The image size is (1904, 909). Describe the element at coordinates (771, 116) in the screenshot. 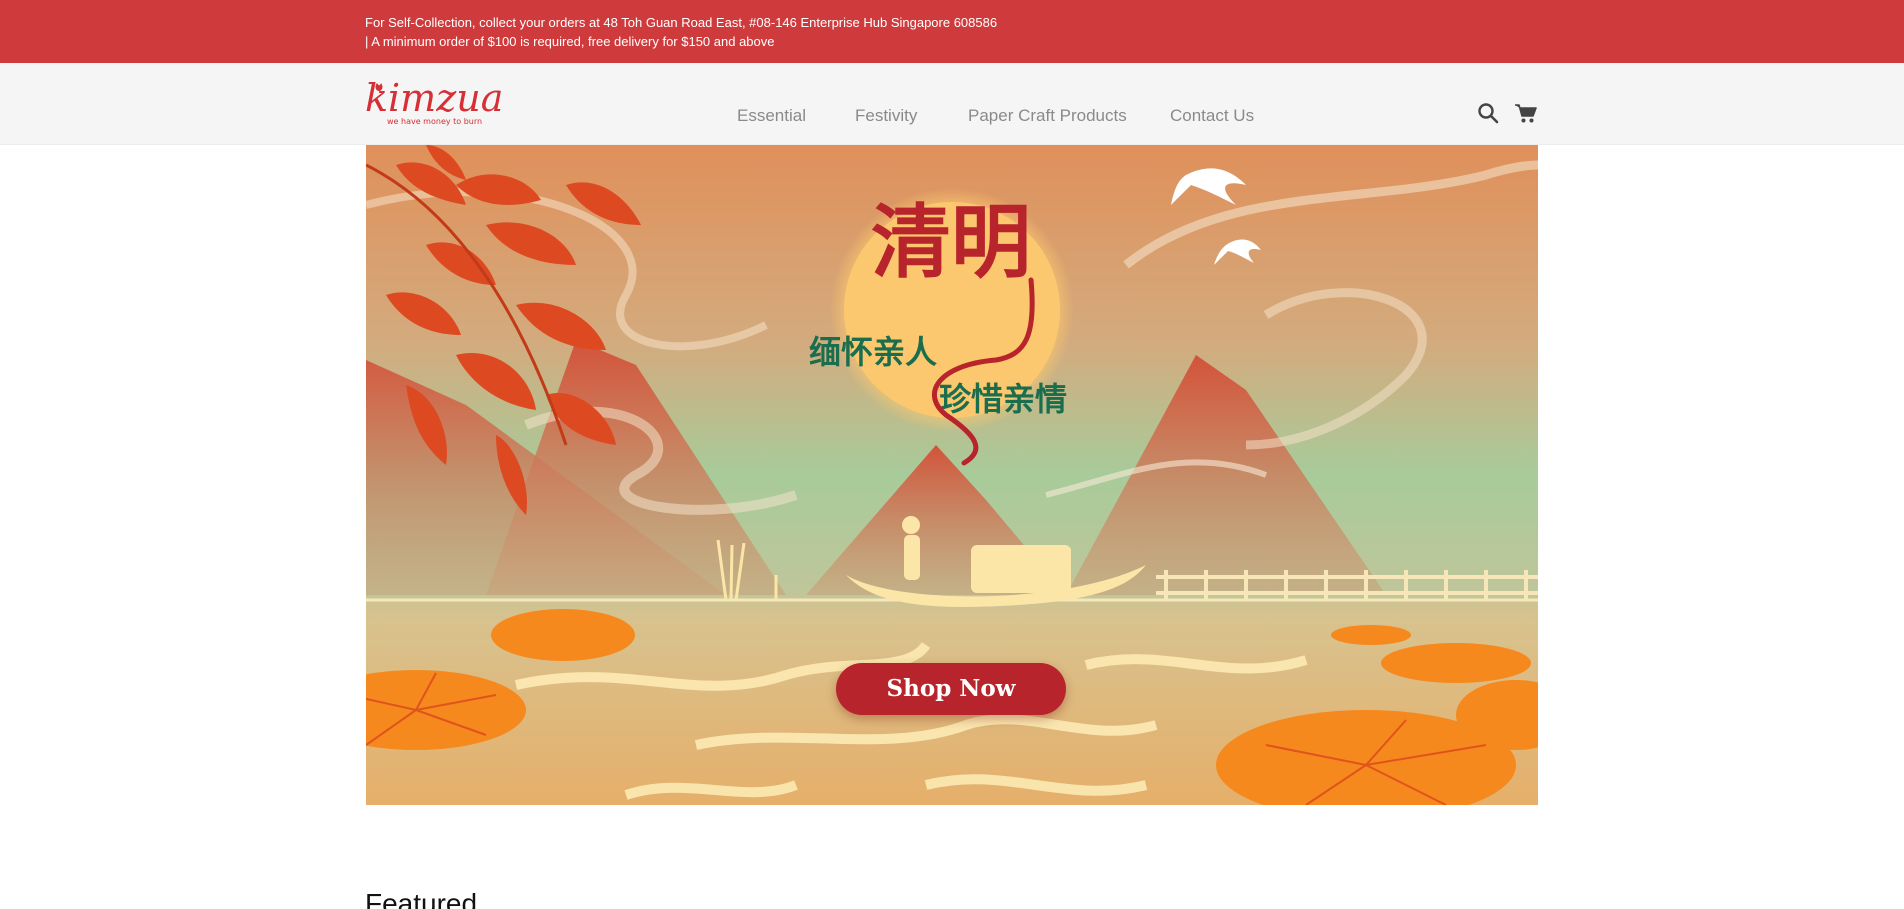

I see `nav-item-essential: Essential` at that location.